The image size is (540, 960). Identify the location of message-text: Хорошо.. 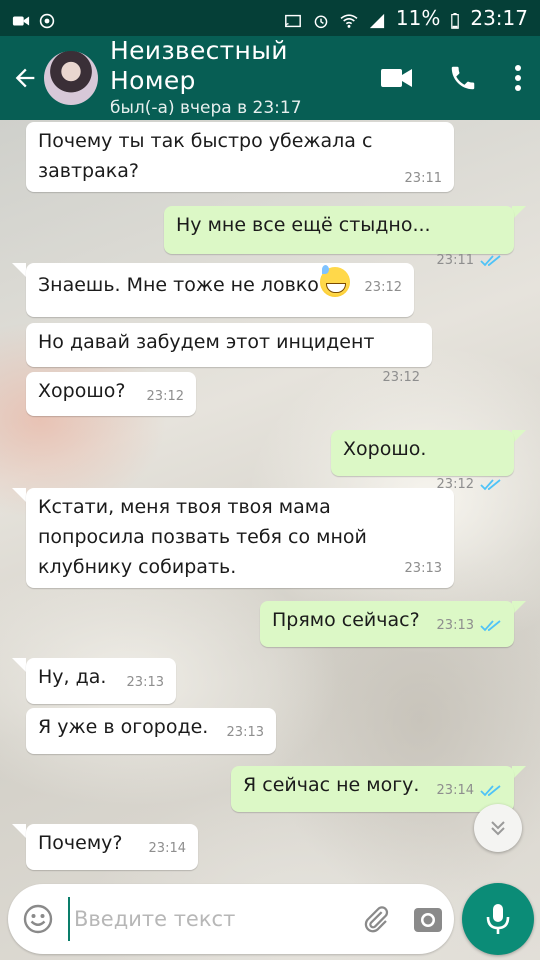
(385, 449).